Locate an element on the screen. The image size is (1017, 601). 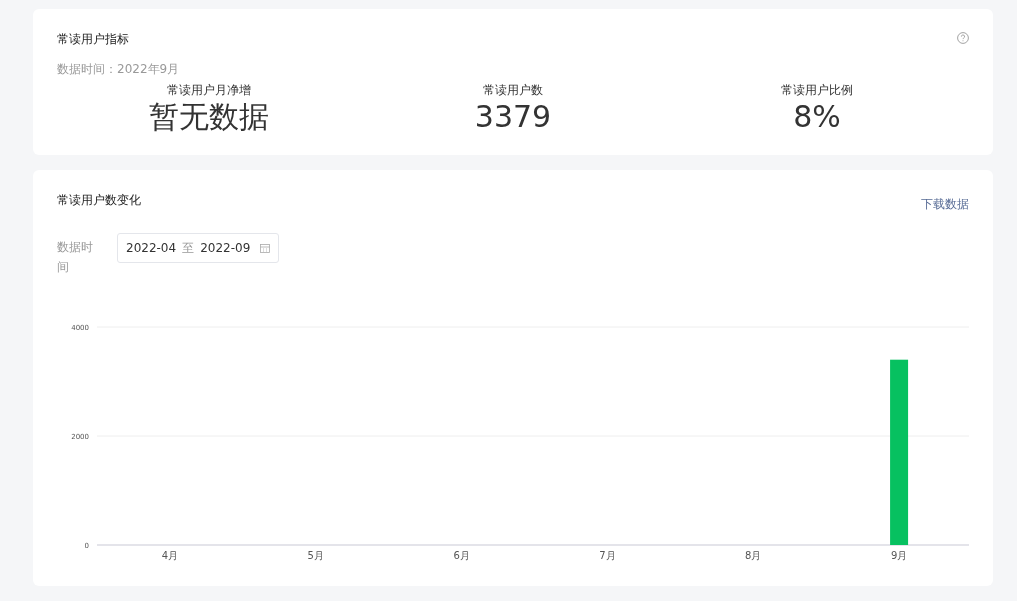
metric-label: 常读用户月净增 is located at coordinates (209, 90).